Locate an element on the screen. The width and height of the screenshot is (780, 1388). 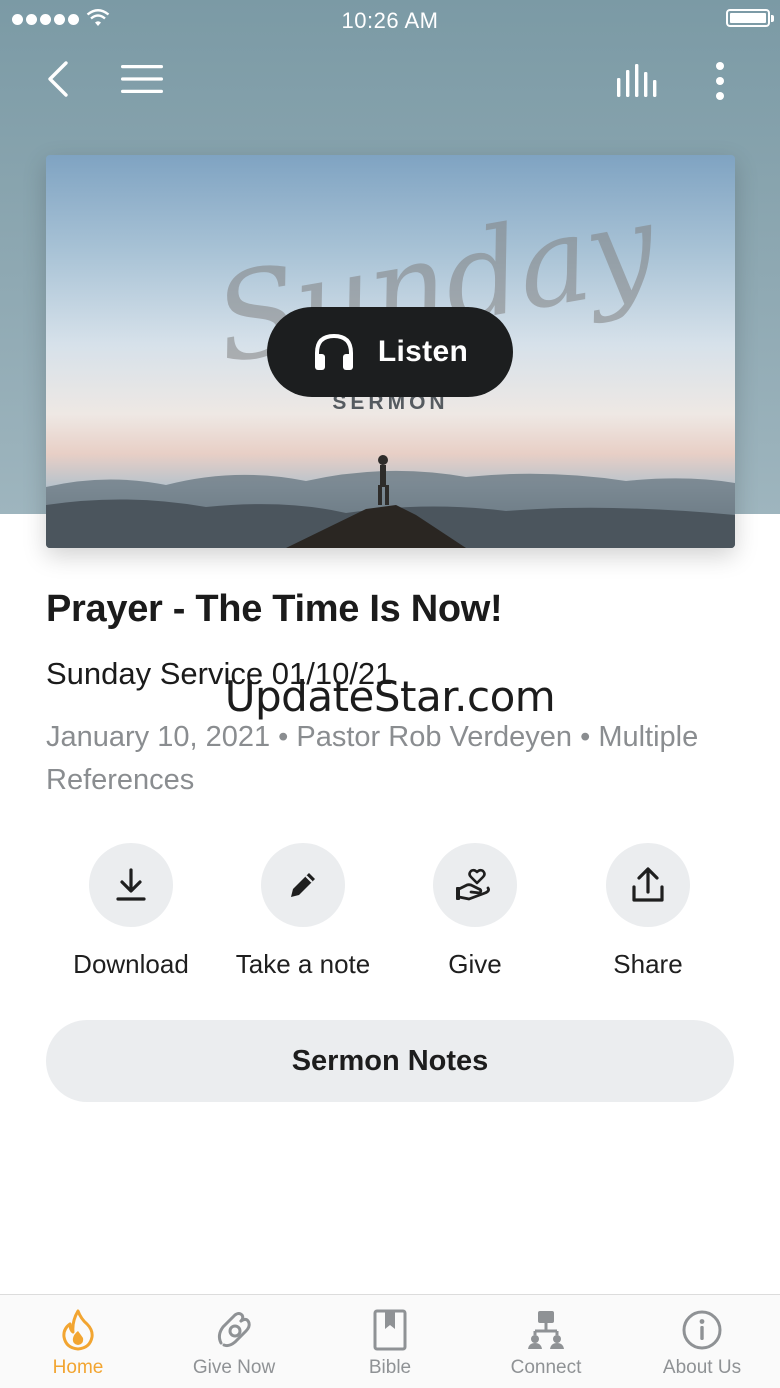
connect-icon is located at coordinates (546, 1330).